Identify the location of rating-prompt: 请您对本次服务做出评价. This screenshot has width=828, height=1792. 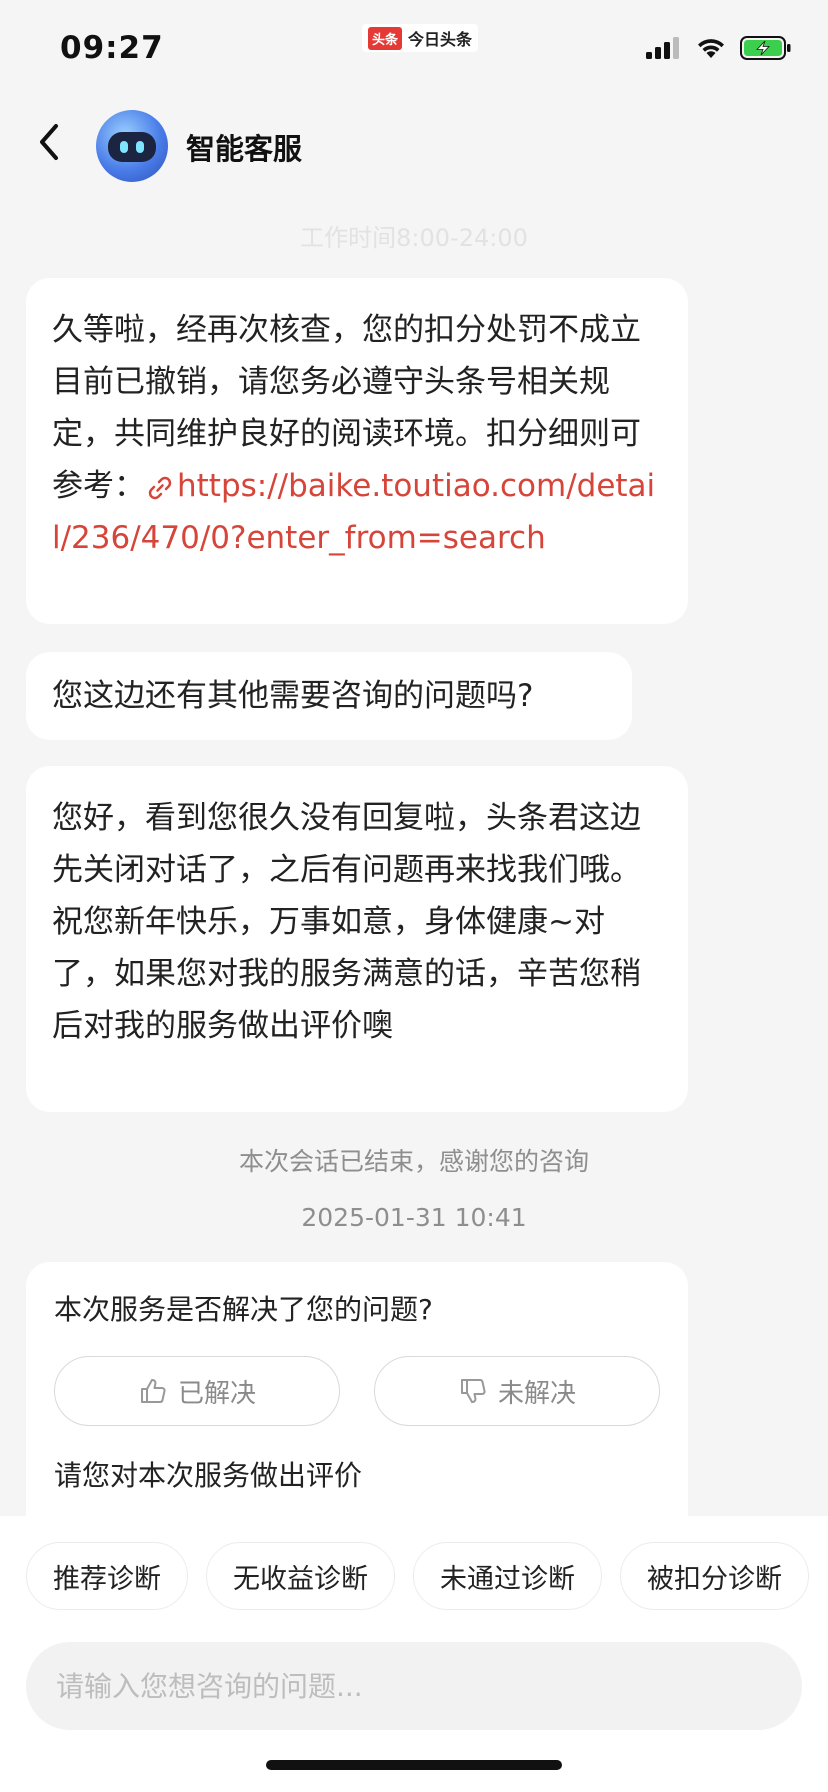
(208, 1475).